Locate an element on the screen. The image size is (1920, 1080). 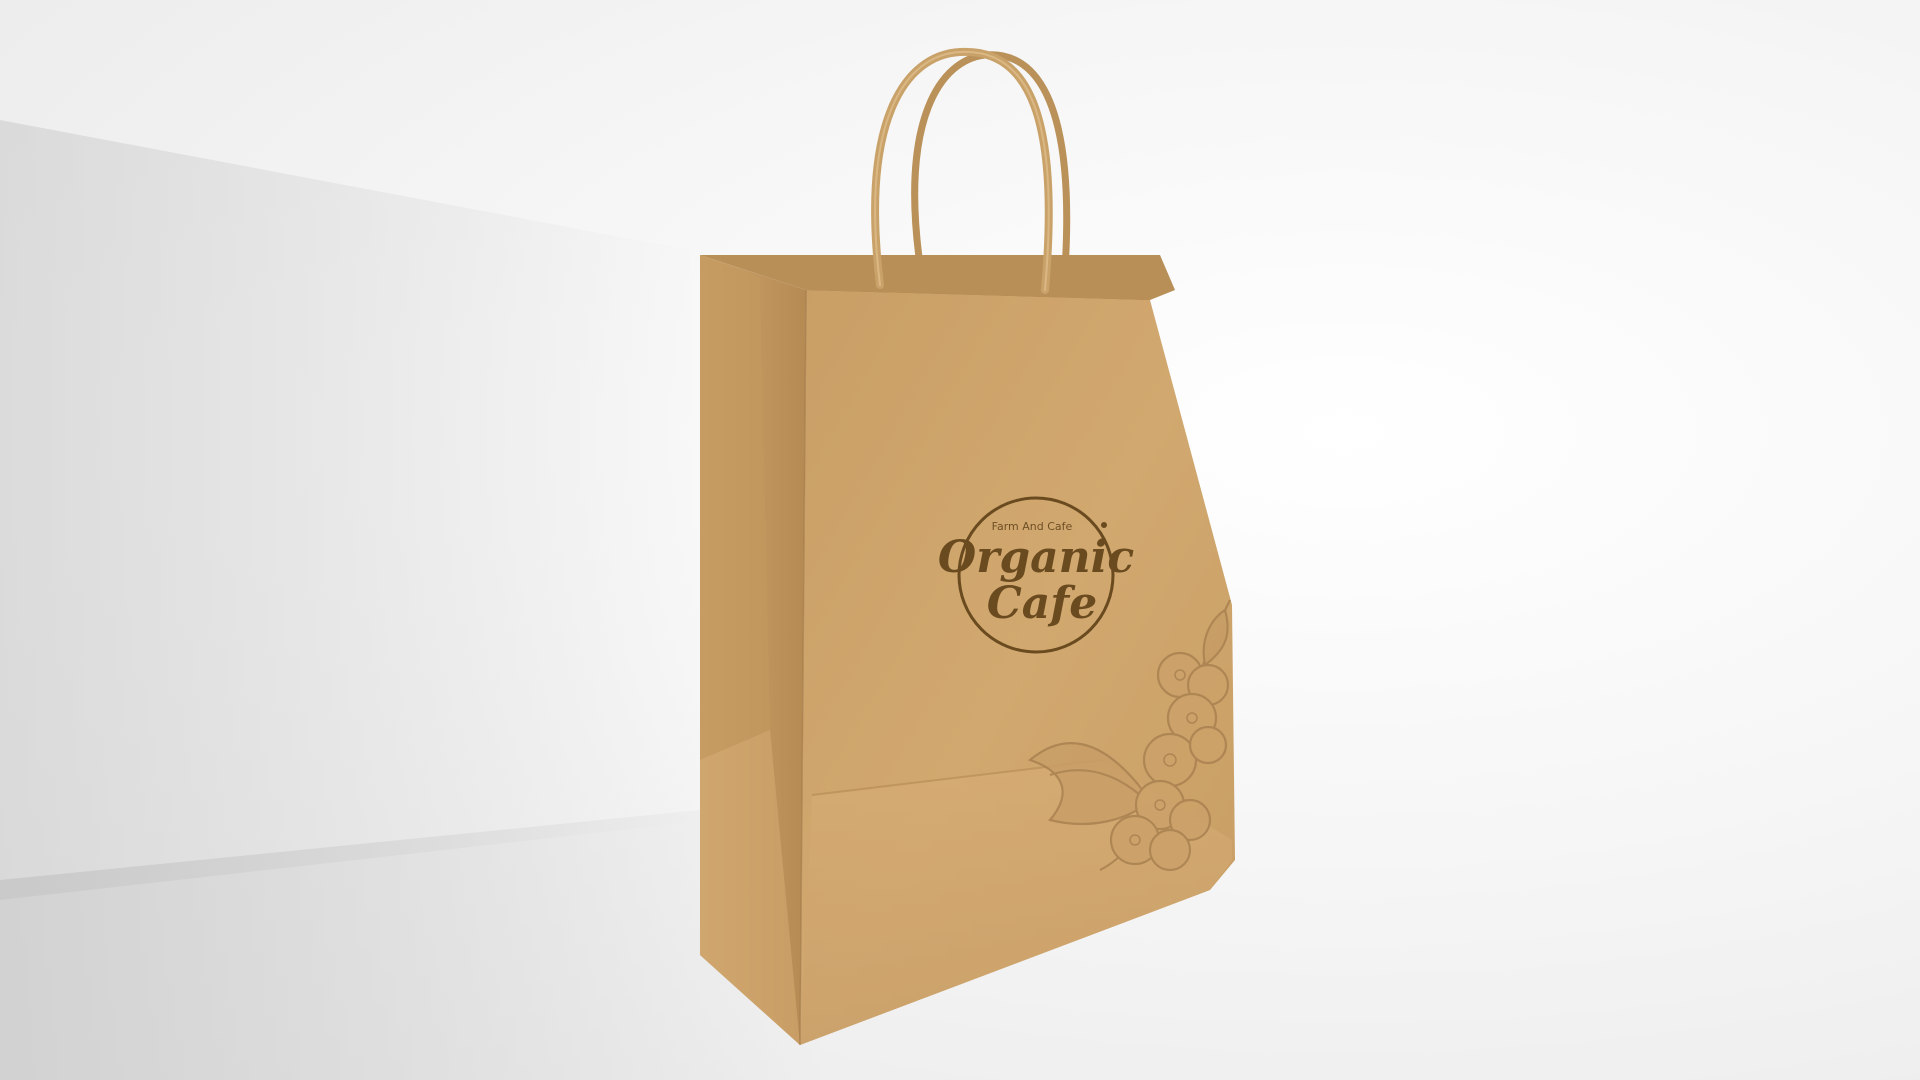
logo-line1: Organic is located at coordinates (1036, 557).